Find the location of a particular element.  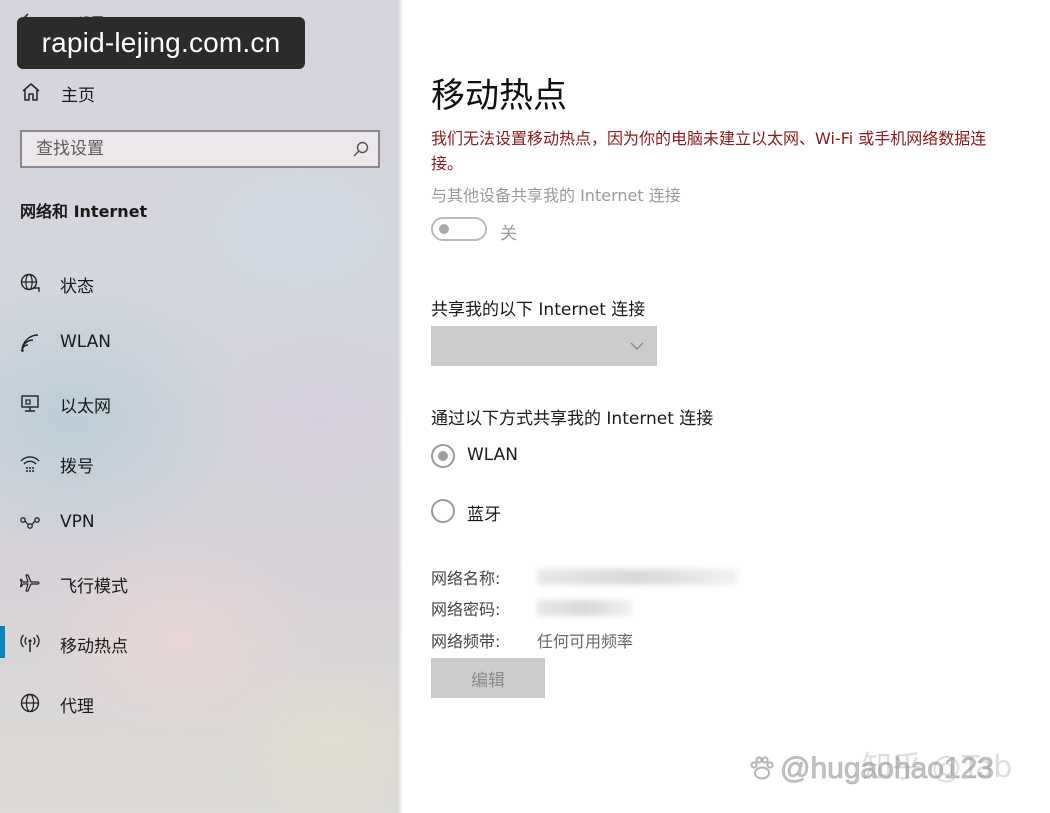

sidebar-item-label: 拨号 is located at coordinates (77, 467).